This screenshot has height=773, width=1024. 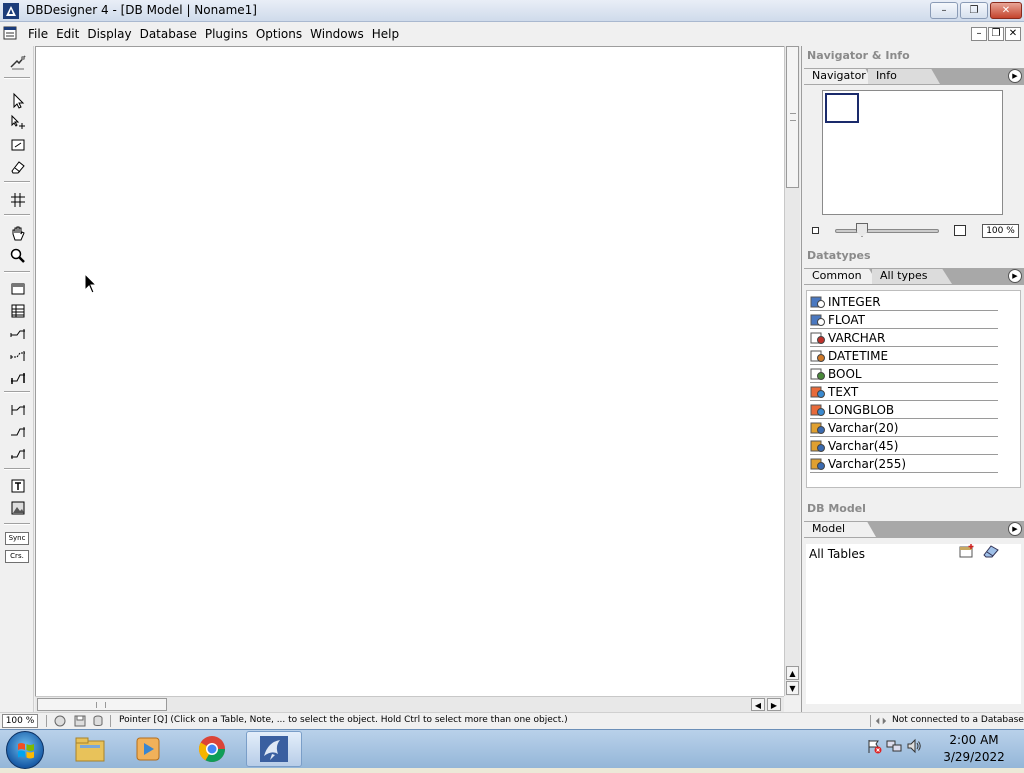 I want to click on datatype-item: FLOAT, so click(x=904, y=320).